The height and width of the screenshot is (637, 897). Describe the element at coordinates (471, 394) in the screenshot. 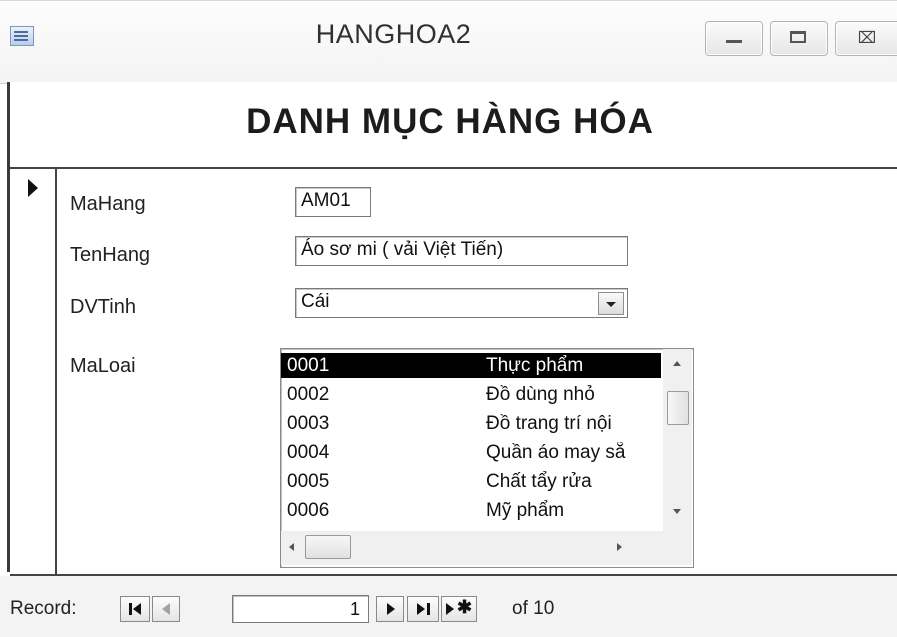

I see `list-item: 0002 Đồ dùng nhỏ` at that location.